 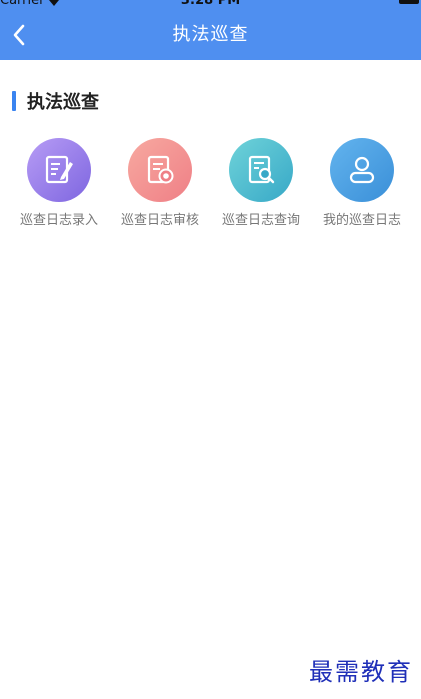 I want to click on grid-label-my-logs: 我的巡查日志, so click(x=361, y=220).